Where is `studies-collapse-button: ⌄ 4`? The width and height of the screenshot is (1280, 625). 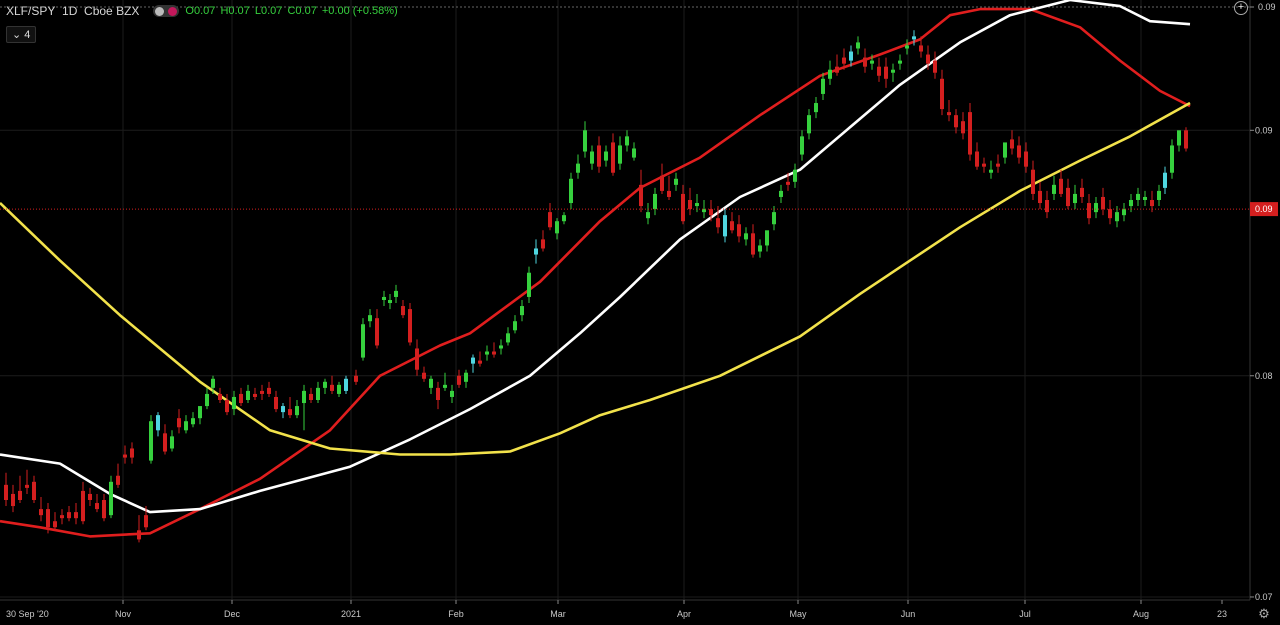 studies-collapse-button: ⌄ 4 is located at coordinates (21, 34).